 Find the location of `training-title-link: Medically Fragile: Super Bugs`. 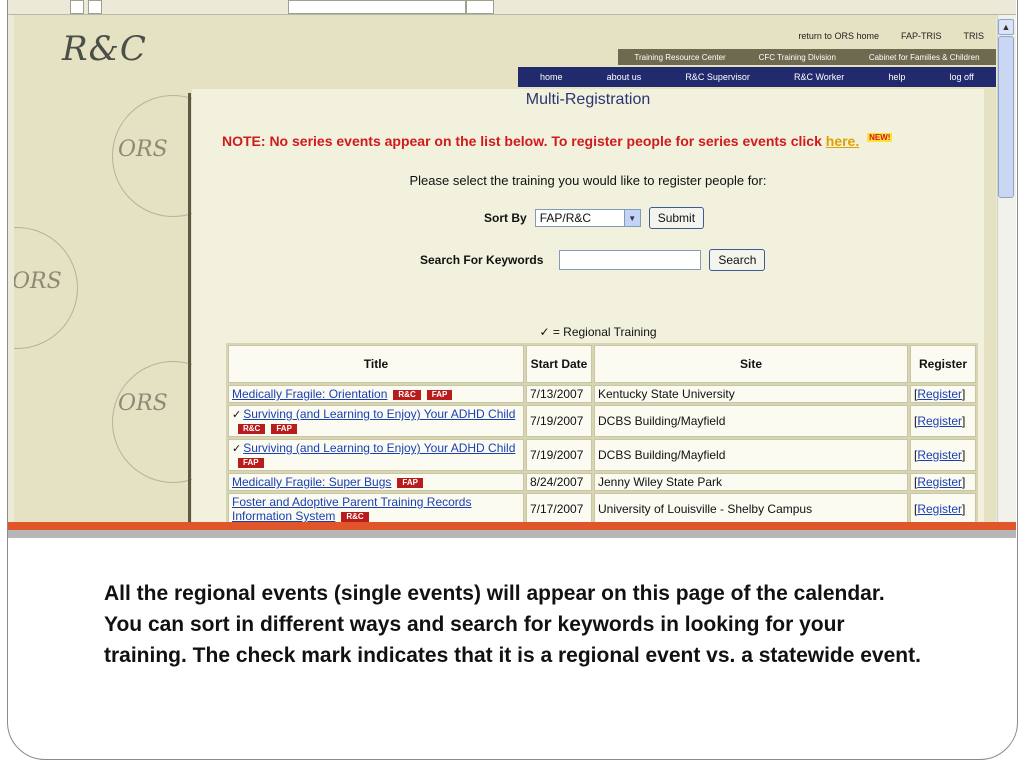

training-title-link: Medically Fragile: Super Bugs is located at coordinates (311, 482).